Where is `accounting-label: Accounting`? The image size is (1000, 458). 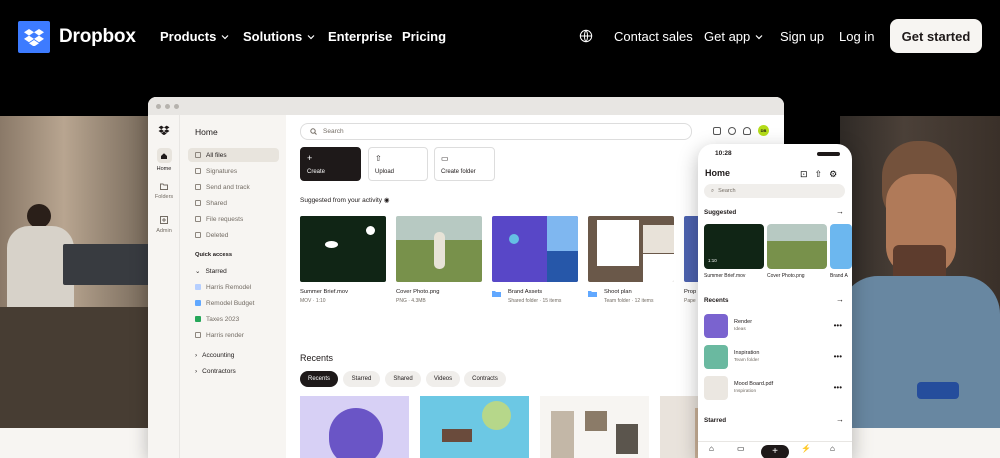 accounting-label: Accounting is located at coordinates (218, 355).